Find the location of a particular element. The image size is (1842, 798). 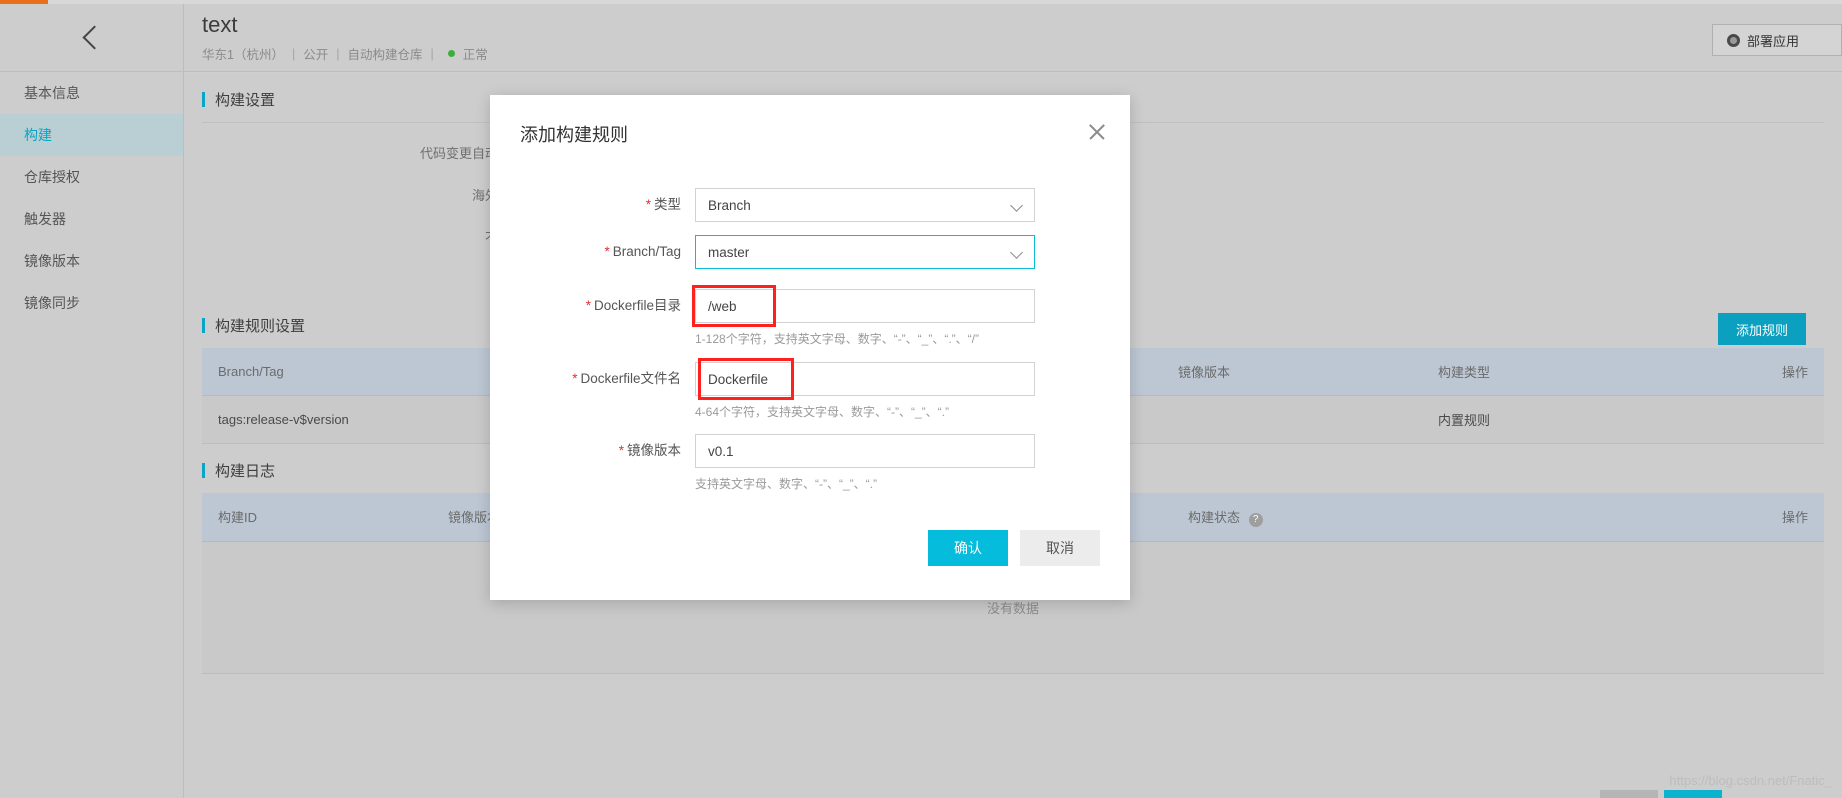

image-version-input is located at coordinates (865, 451).